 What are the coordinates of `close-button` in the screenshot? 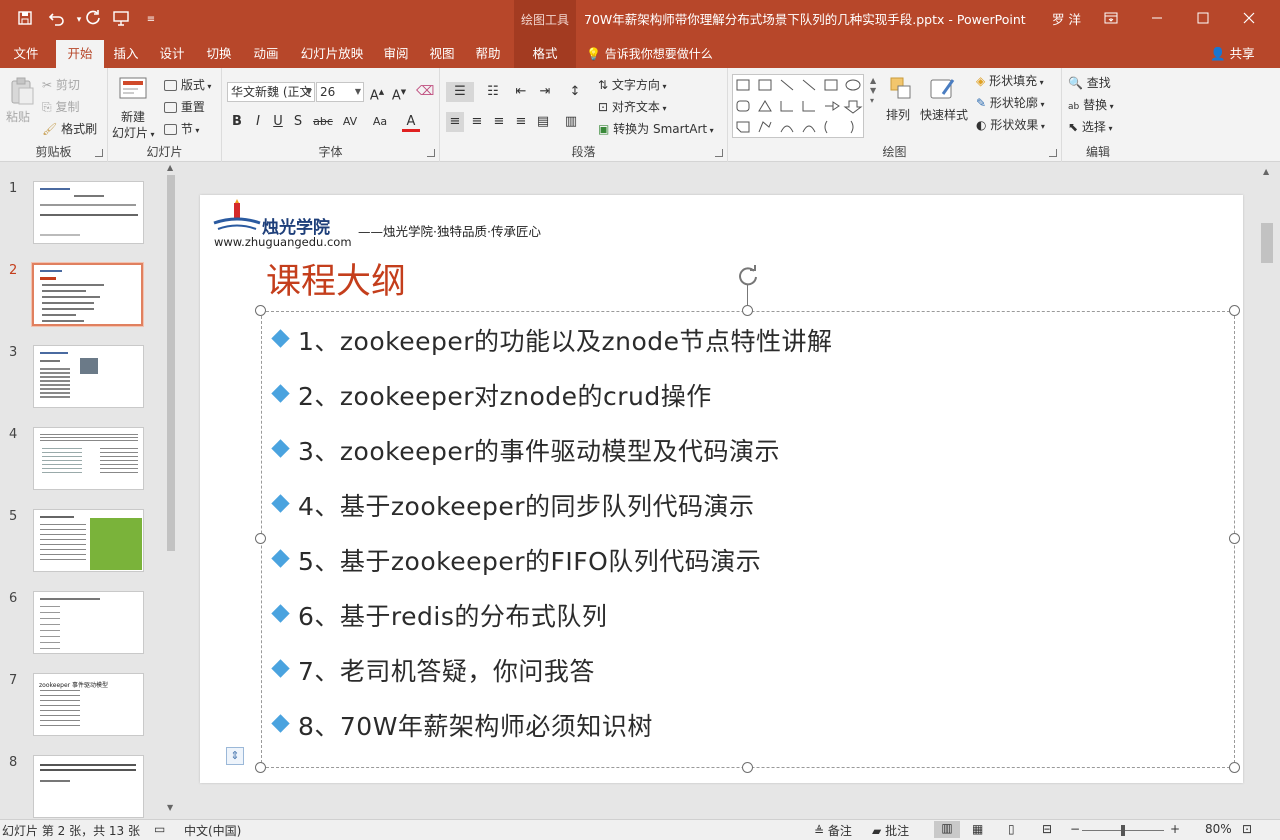 It's located at (1249, 20).